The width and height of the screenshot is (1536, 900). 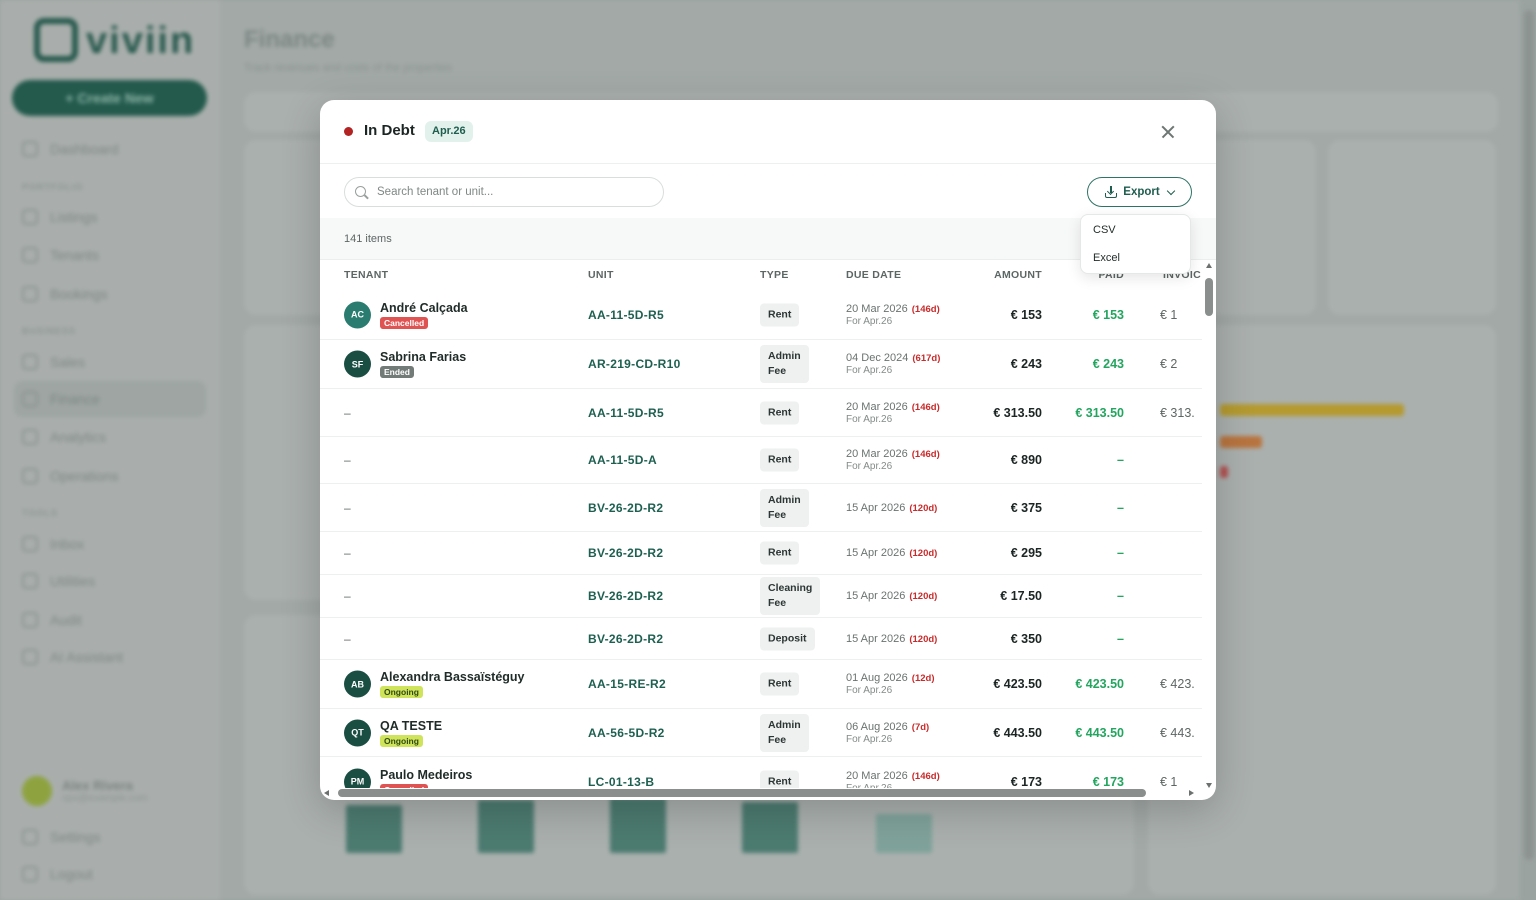 I want to click on scroll-right-icon, so click(x=1191, y=793).